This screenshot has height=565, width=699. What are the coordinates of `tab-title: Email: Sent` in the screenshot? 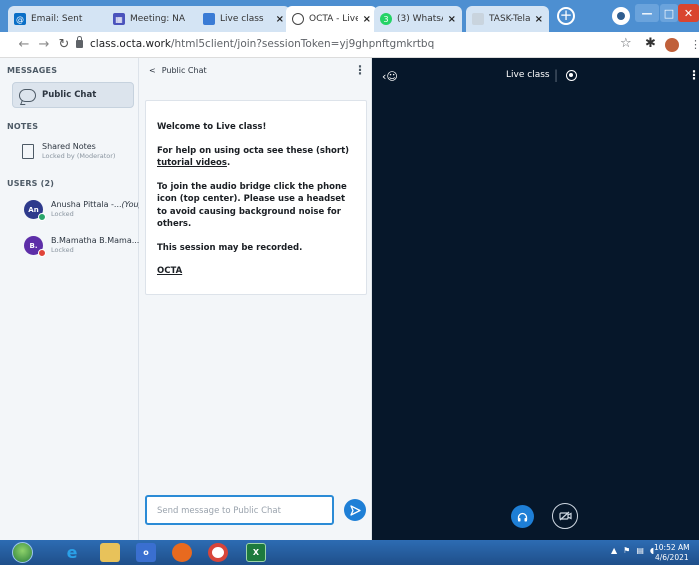 It's located at (57, 19).